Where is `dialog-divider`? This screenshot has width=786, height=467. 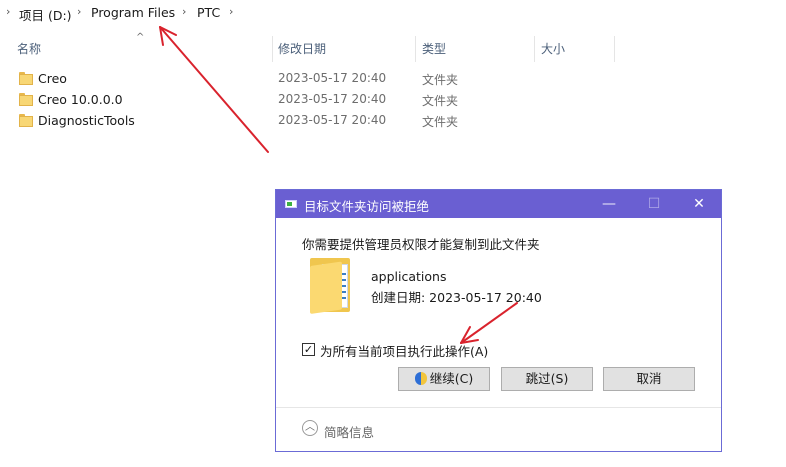 dialog-divider is located at coordinates (498, 407).